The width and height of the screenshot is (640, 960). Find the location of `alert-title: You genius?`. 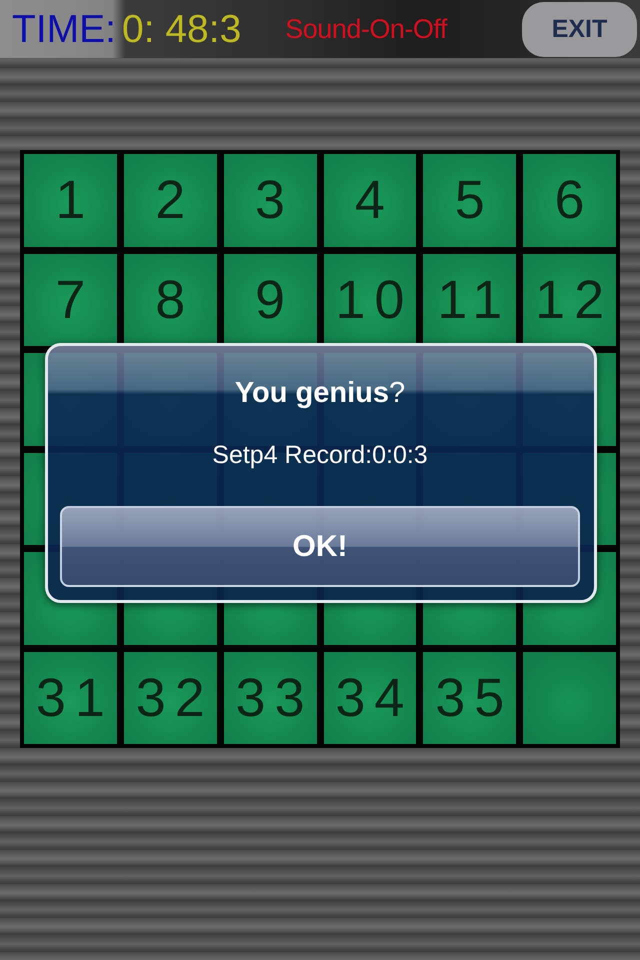

alert-title: You genius? is located at coordinates (320, 393).